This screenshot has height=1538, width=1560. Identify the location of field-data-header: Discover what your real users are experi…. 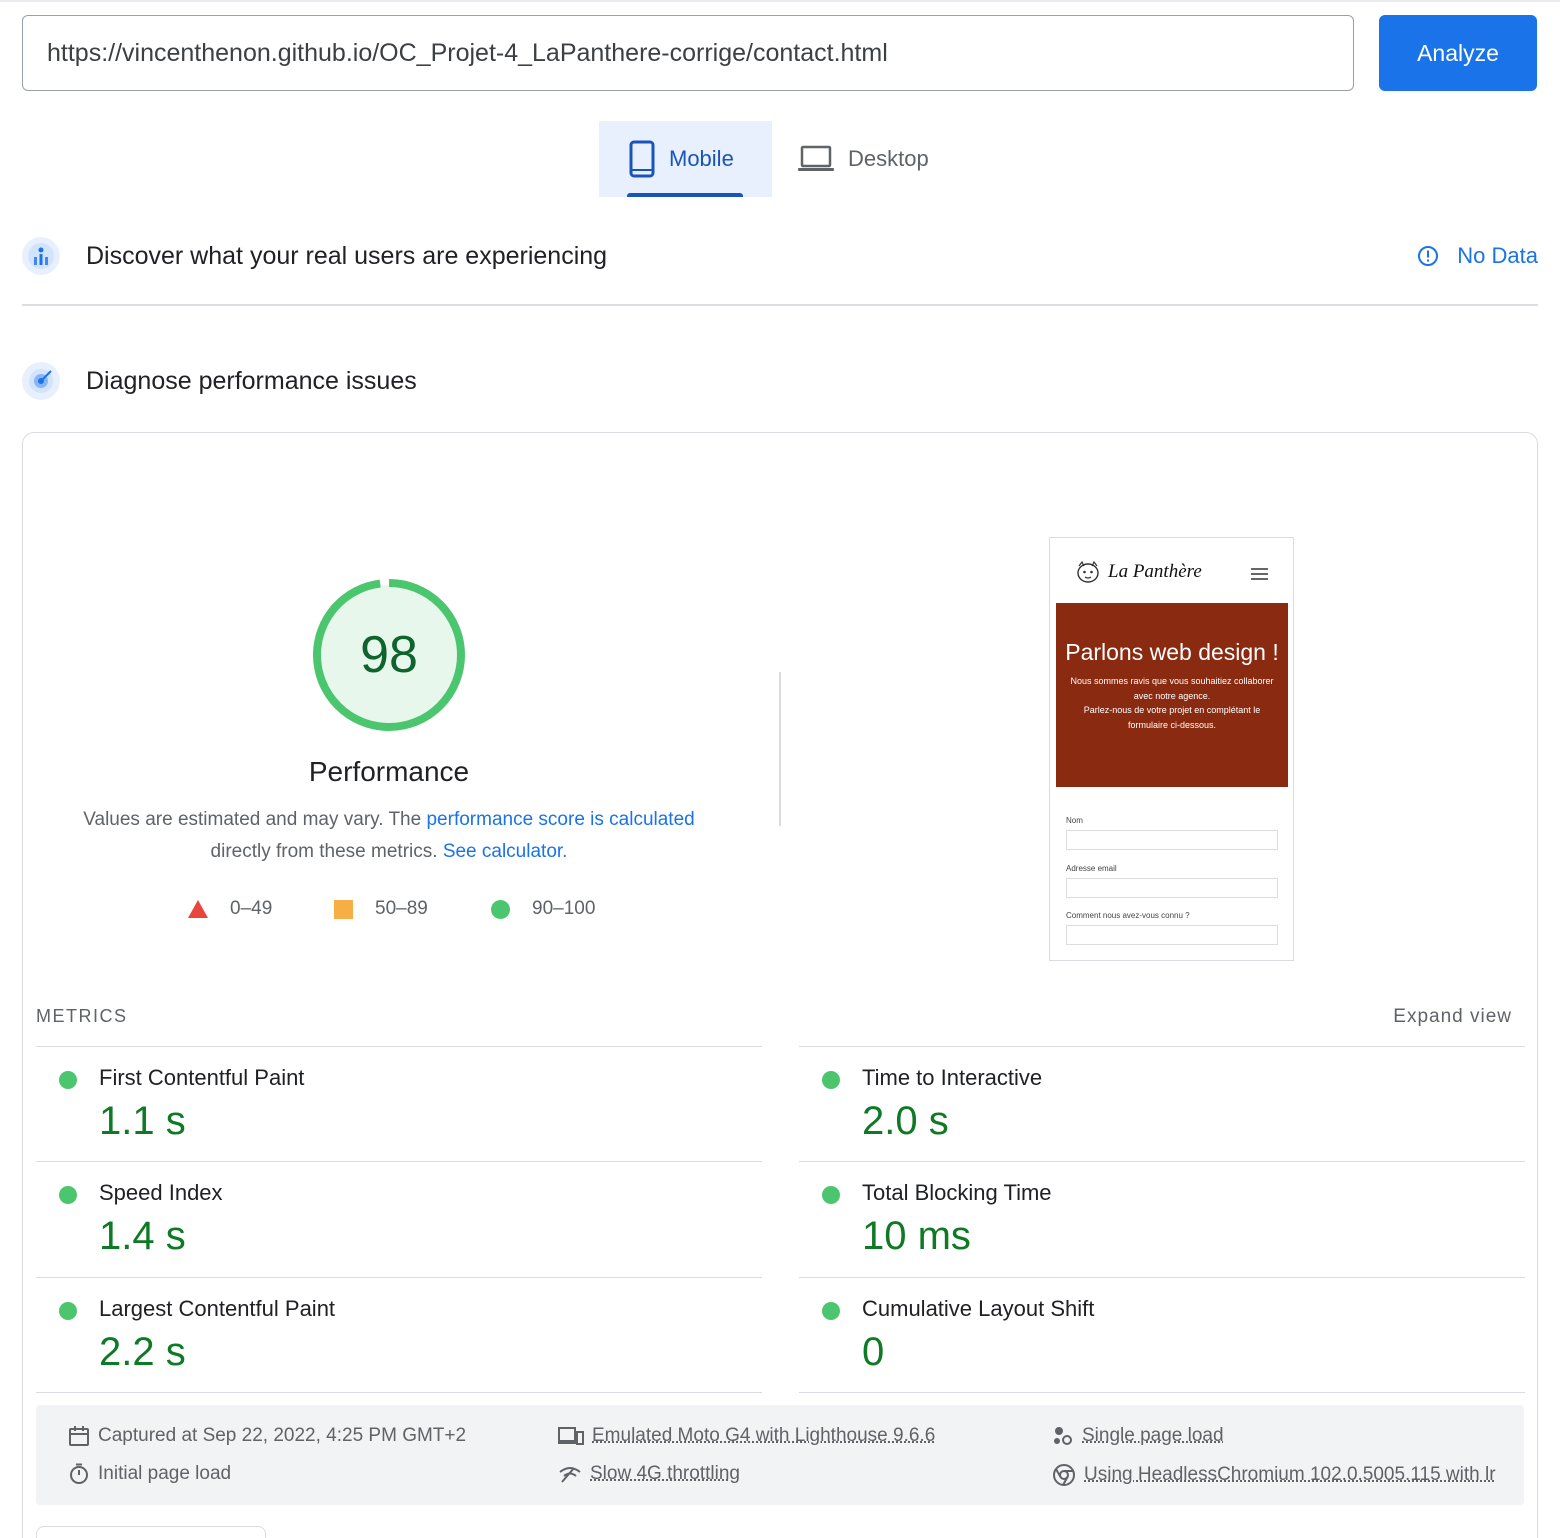
(780, 256).